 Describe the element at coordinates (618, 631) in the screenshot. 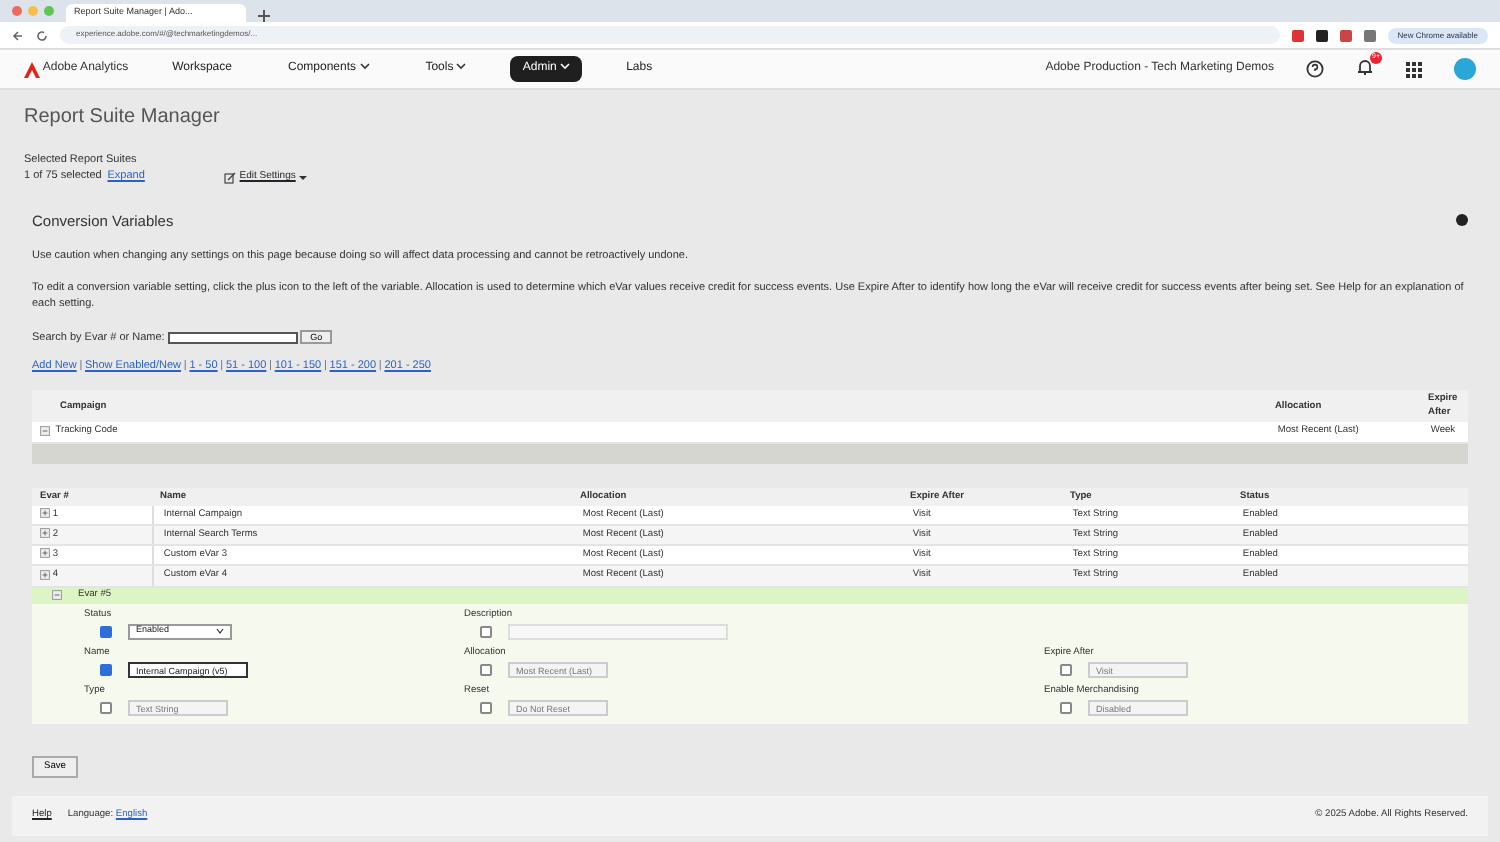

I see `text-field` at that location.